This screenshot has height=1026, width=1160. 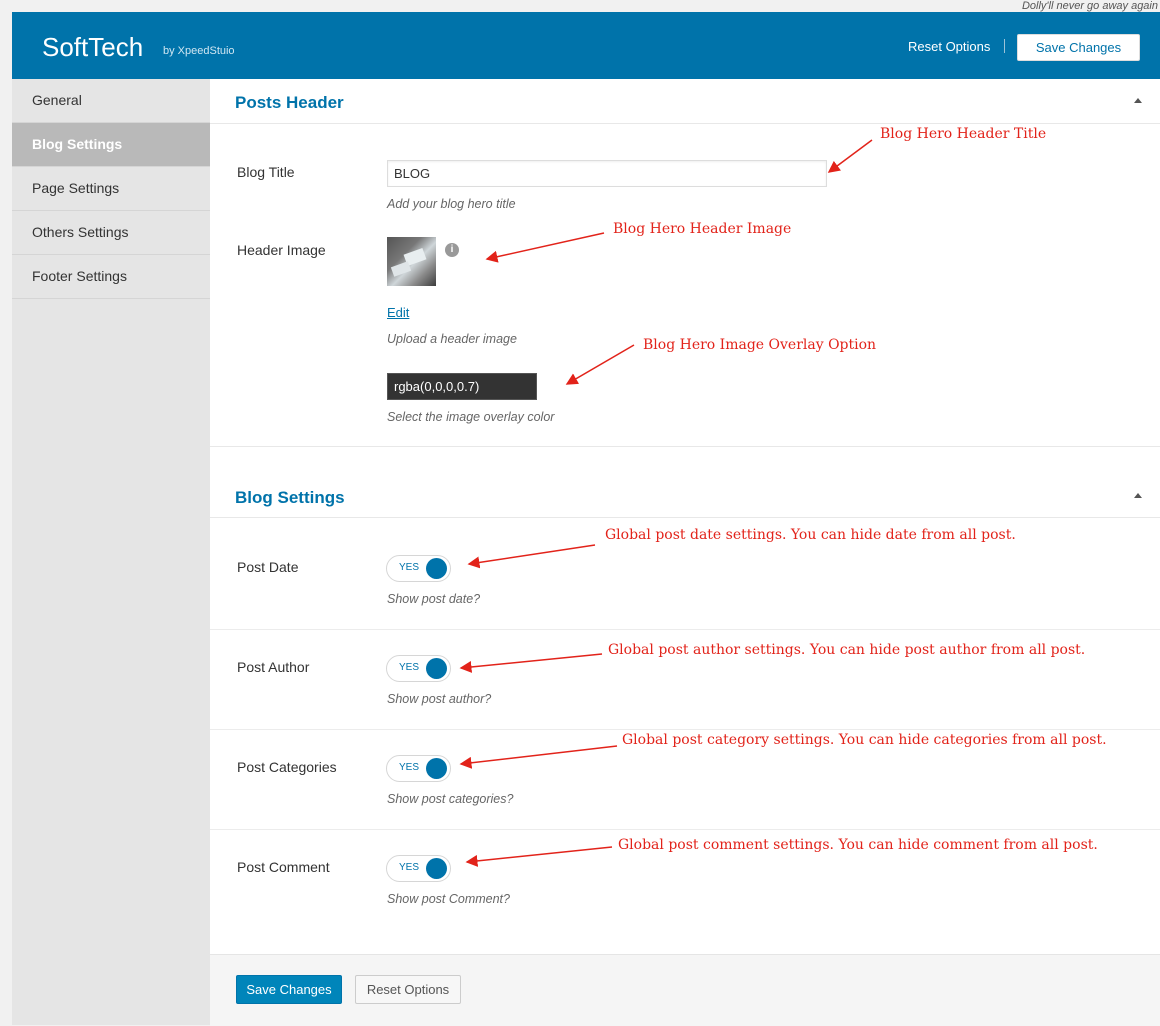 I want to click on blog-title-input: BLOG, so click(x=607, y=173).